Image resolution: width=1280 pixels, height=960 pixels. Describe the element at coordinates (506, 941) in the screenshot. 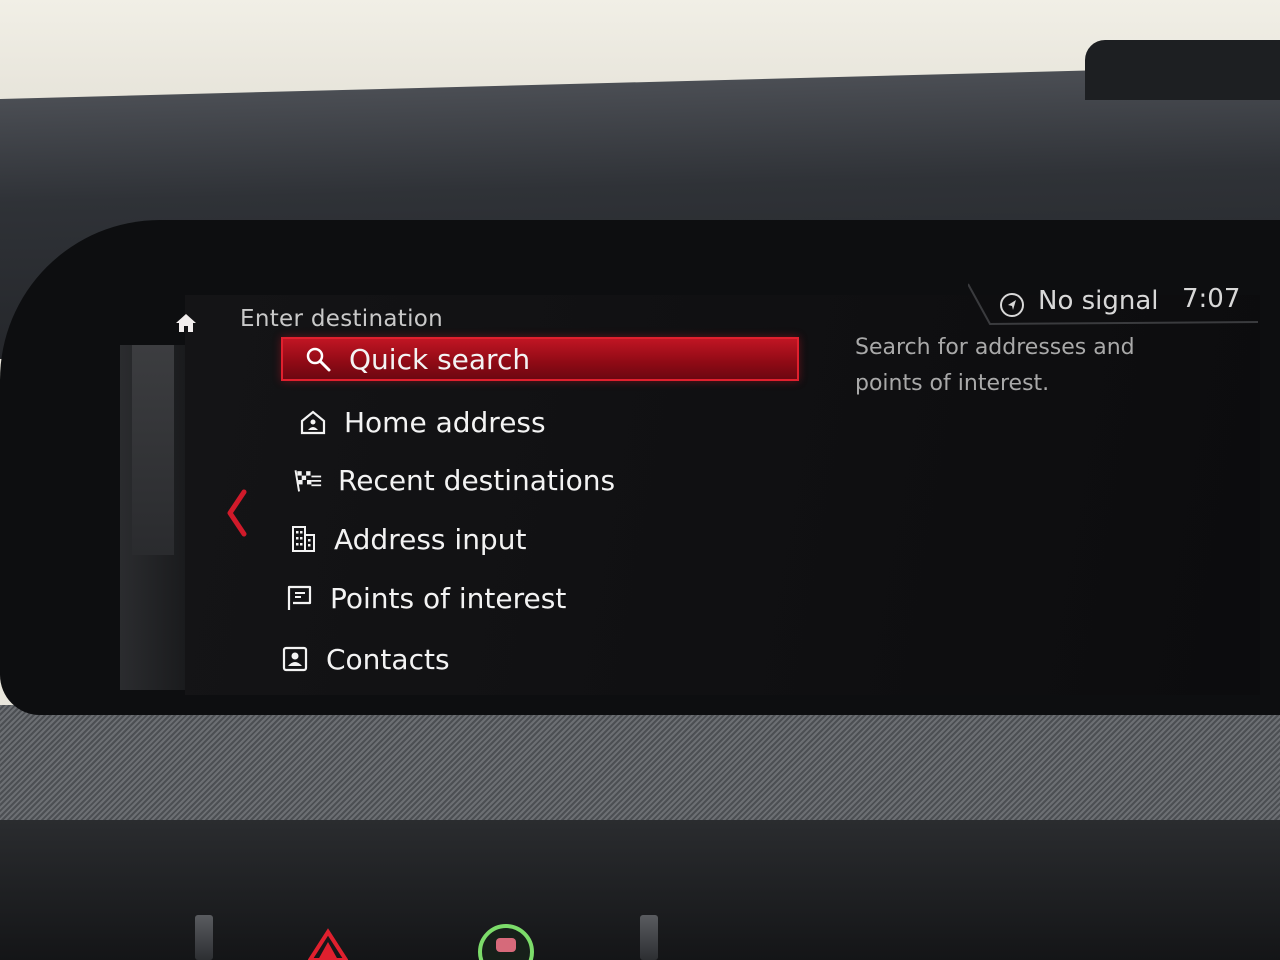

I see `driving-assist-icon` at that location.